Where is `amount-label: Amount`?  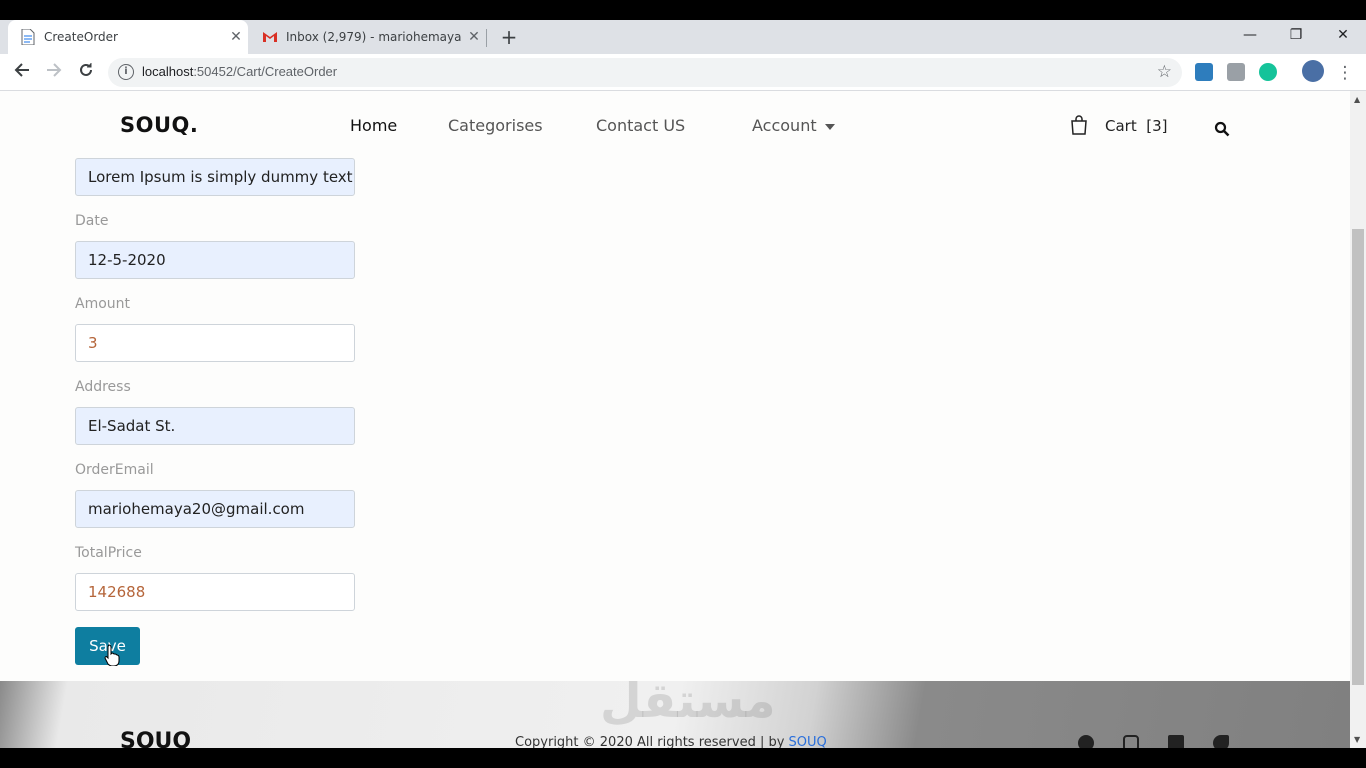 amount-label: Amount is located at coordinates (103, 304).